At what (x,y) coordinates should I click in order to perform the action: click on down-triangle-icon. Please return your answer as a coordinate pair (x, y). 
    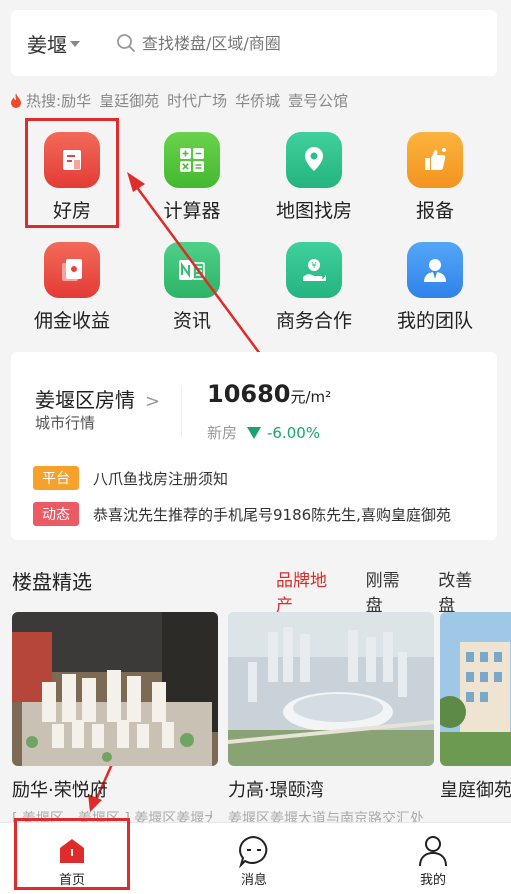
    Looking at the image, I should click on (254, 432).